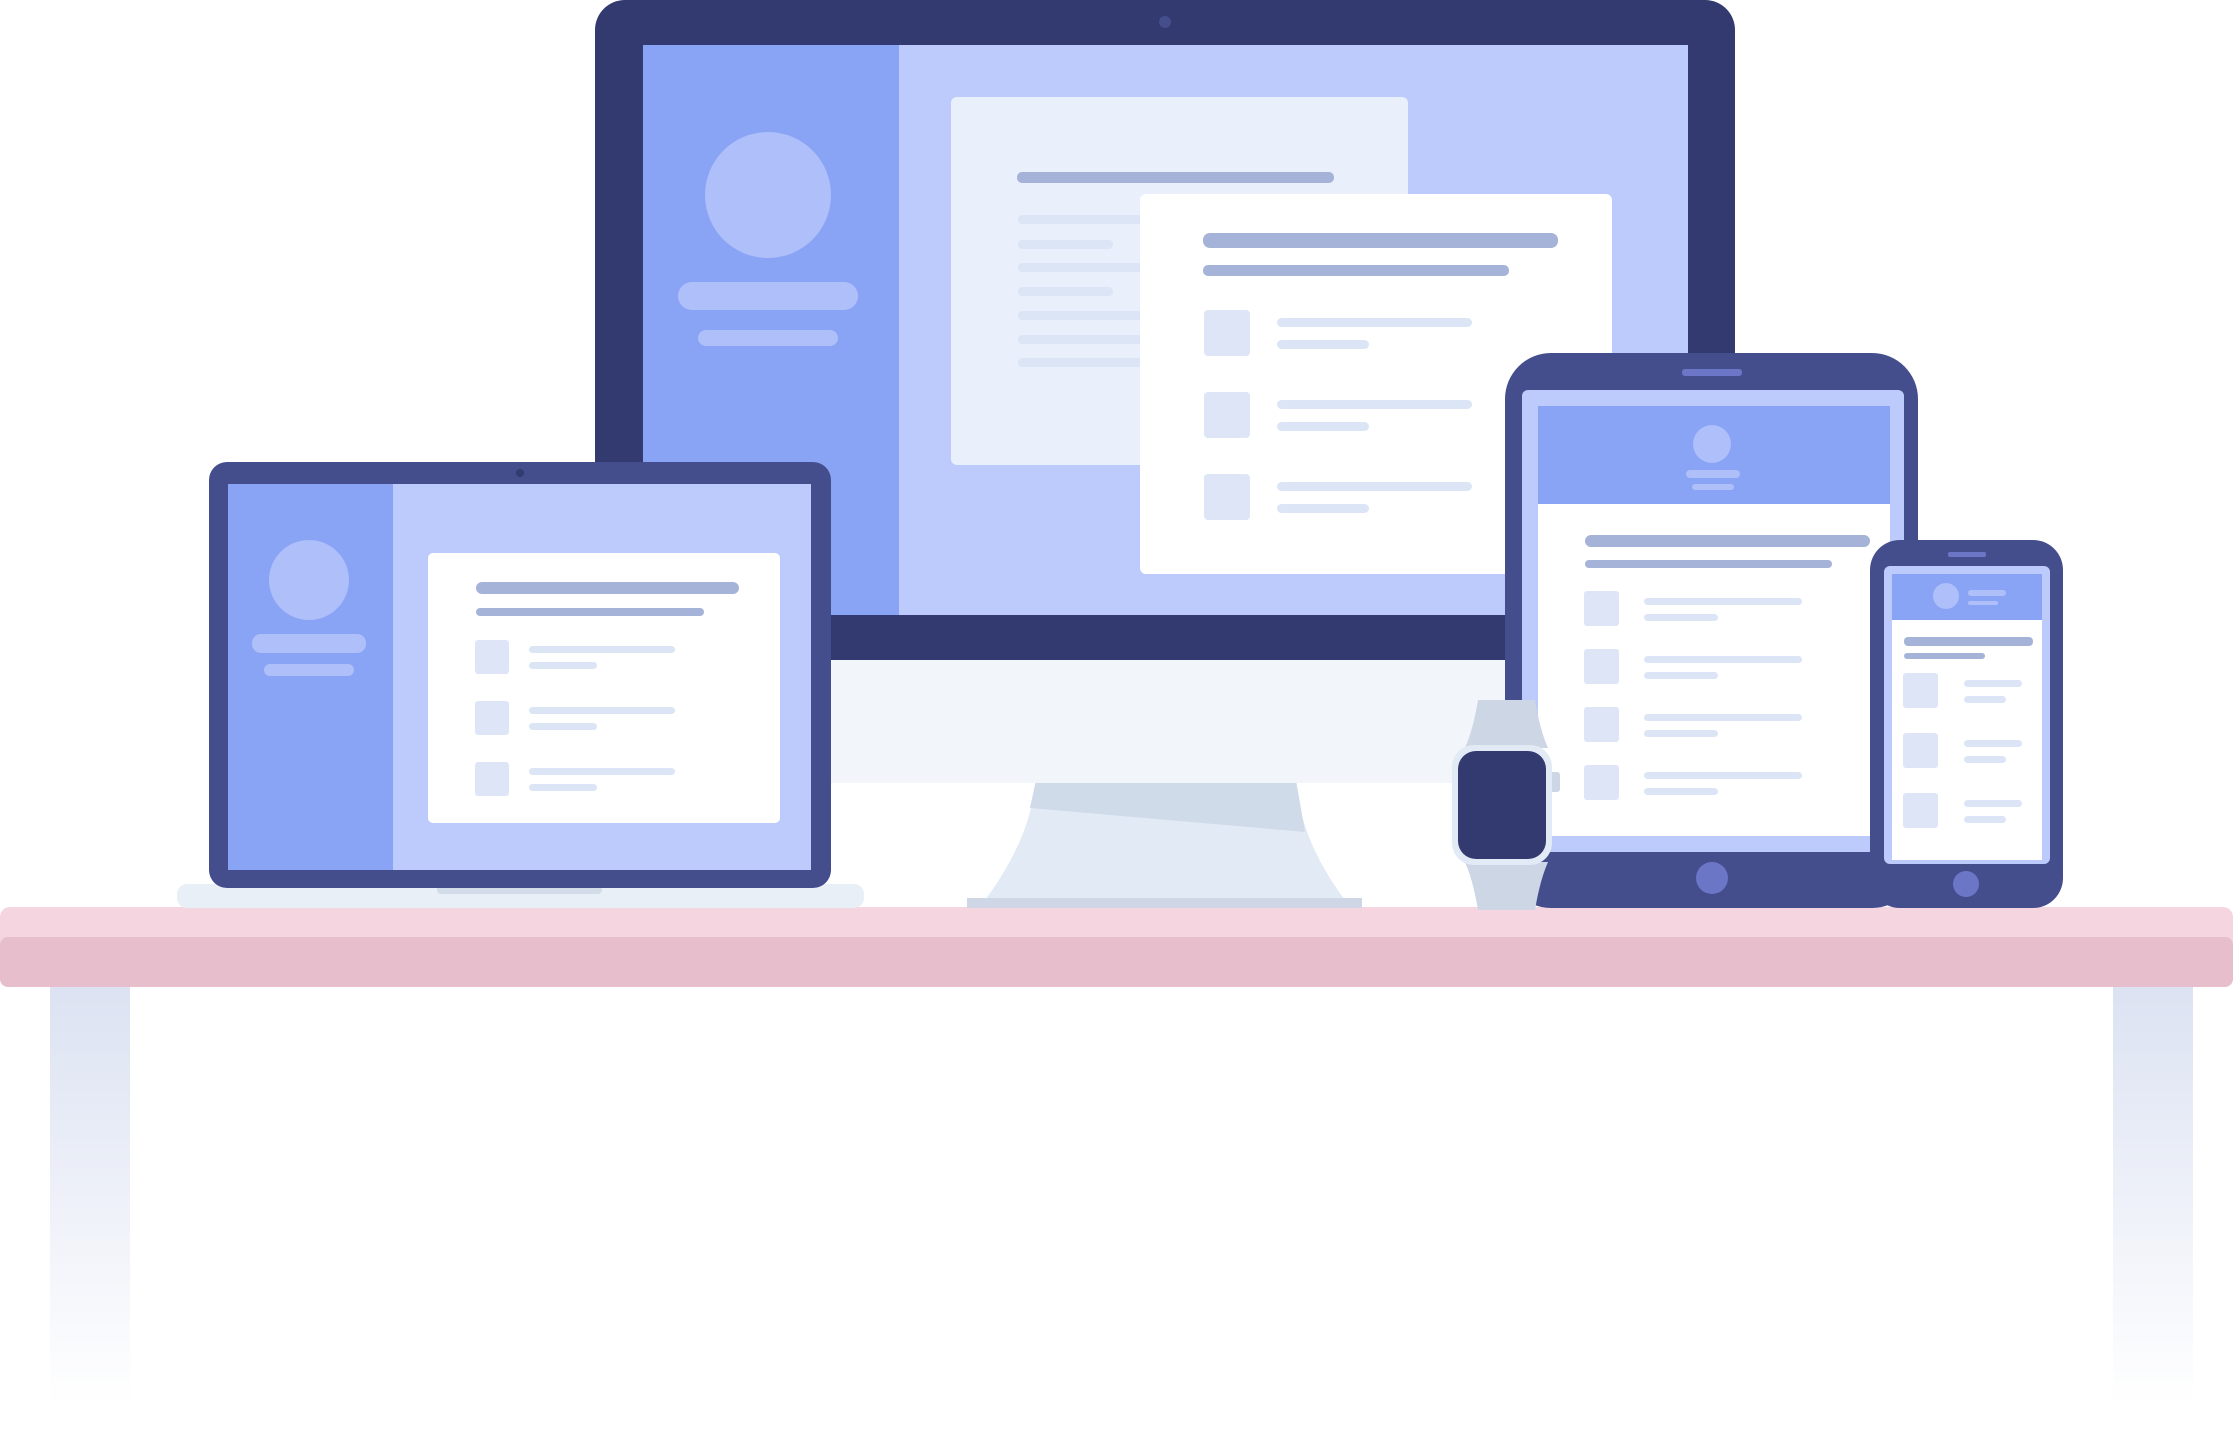  What do you see at coordinates (1713, 474) in the screenshot?
I see `tablet-name-line` at bounding box center [1713, 474].